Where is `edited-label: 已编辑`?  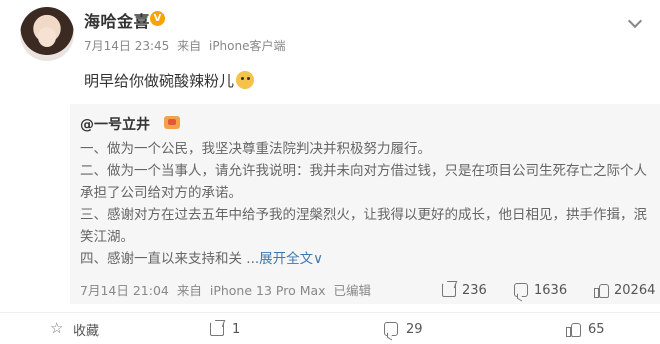
edited-label: 已编辑 is located at coordinates (353, 290).